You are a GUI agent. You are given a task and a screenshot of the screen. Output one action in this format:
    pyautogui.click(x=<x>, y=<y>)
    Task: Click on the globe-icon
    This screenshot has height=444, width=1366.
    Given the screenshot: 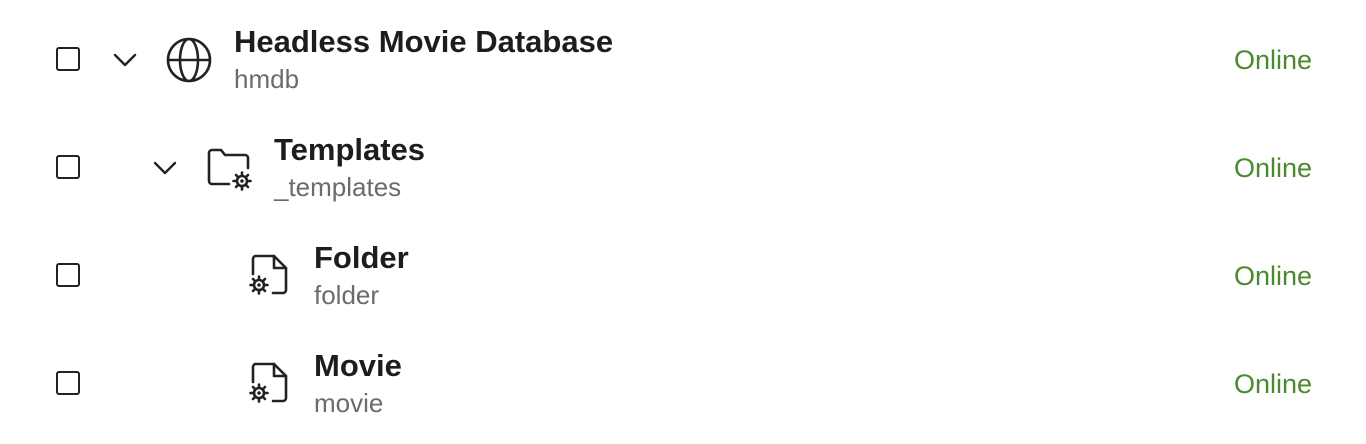 What is the action you would take?
    pyautogui.click(x=189, y=60)
    